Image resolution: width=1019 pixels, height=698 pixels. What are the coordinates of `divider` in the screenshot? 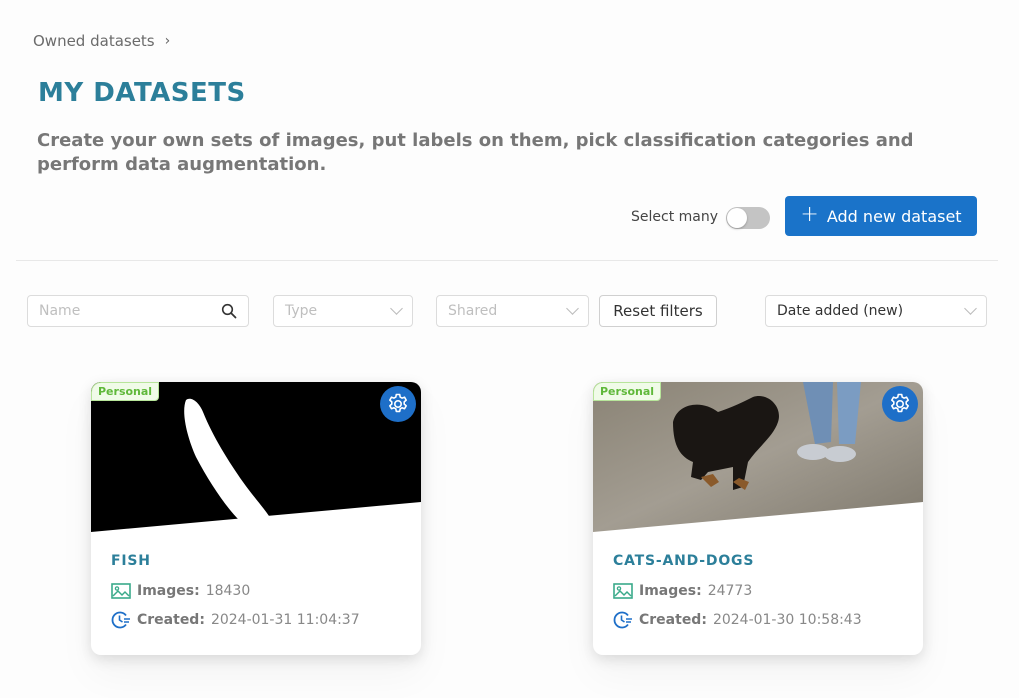 It's located at (507, 260).